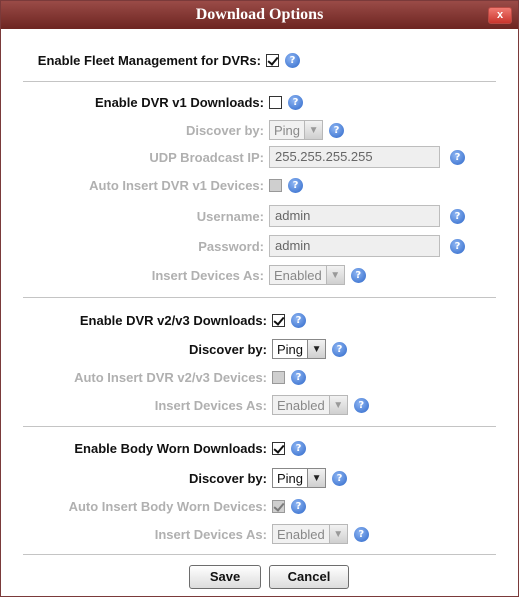 This screenshot has width=521, height=599. What do you see at coordinates (210, 405) in the screenshot?
I see `dvr-v23-insert-as-label: Insert Devices As:` at bounding box center [210, 405].